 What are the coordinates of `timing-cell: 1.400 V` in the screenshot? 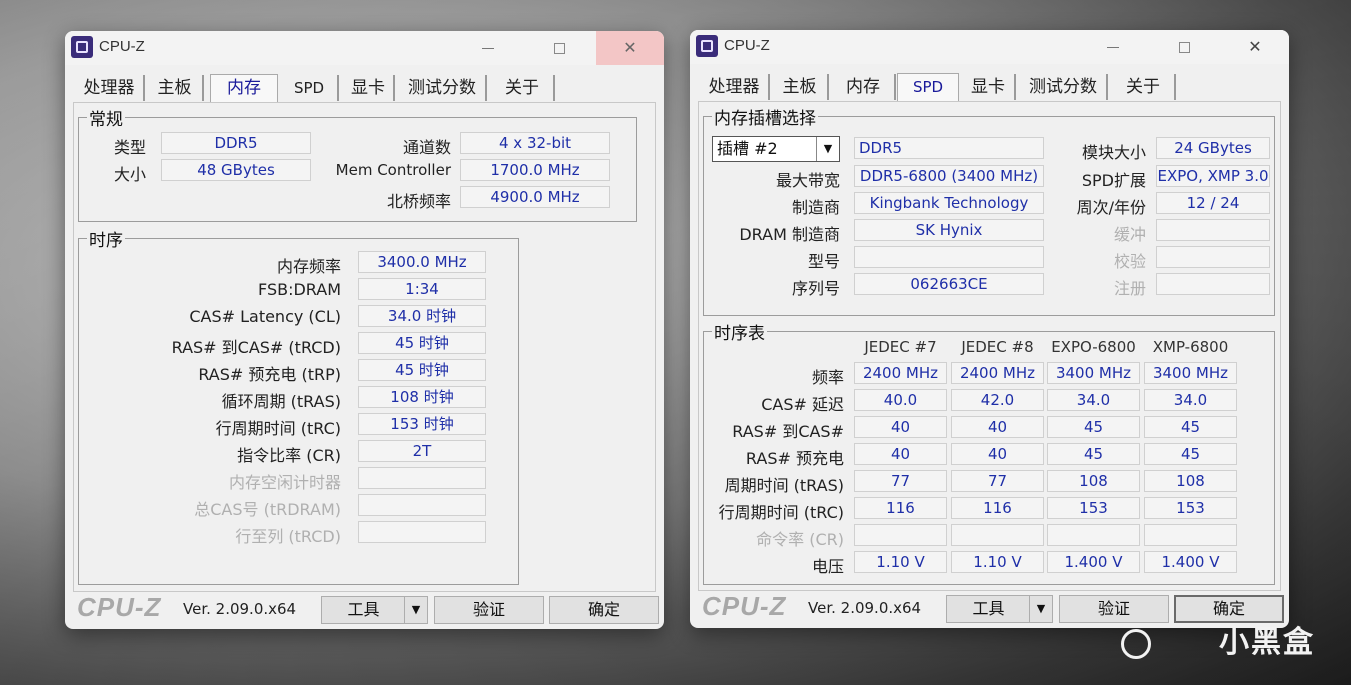 It's located at (1093, 562).